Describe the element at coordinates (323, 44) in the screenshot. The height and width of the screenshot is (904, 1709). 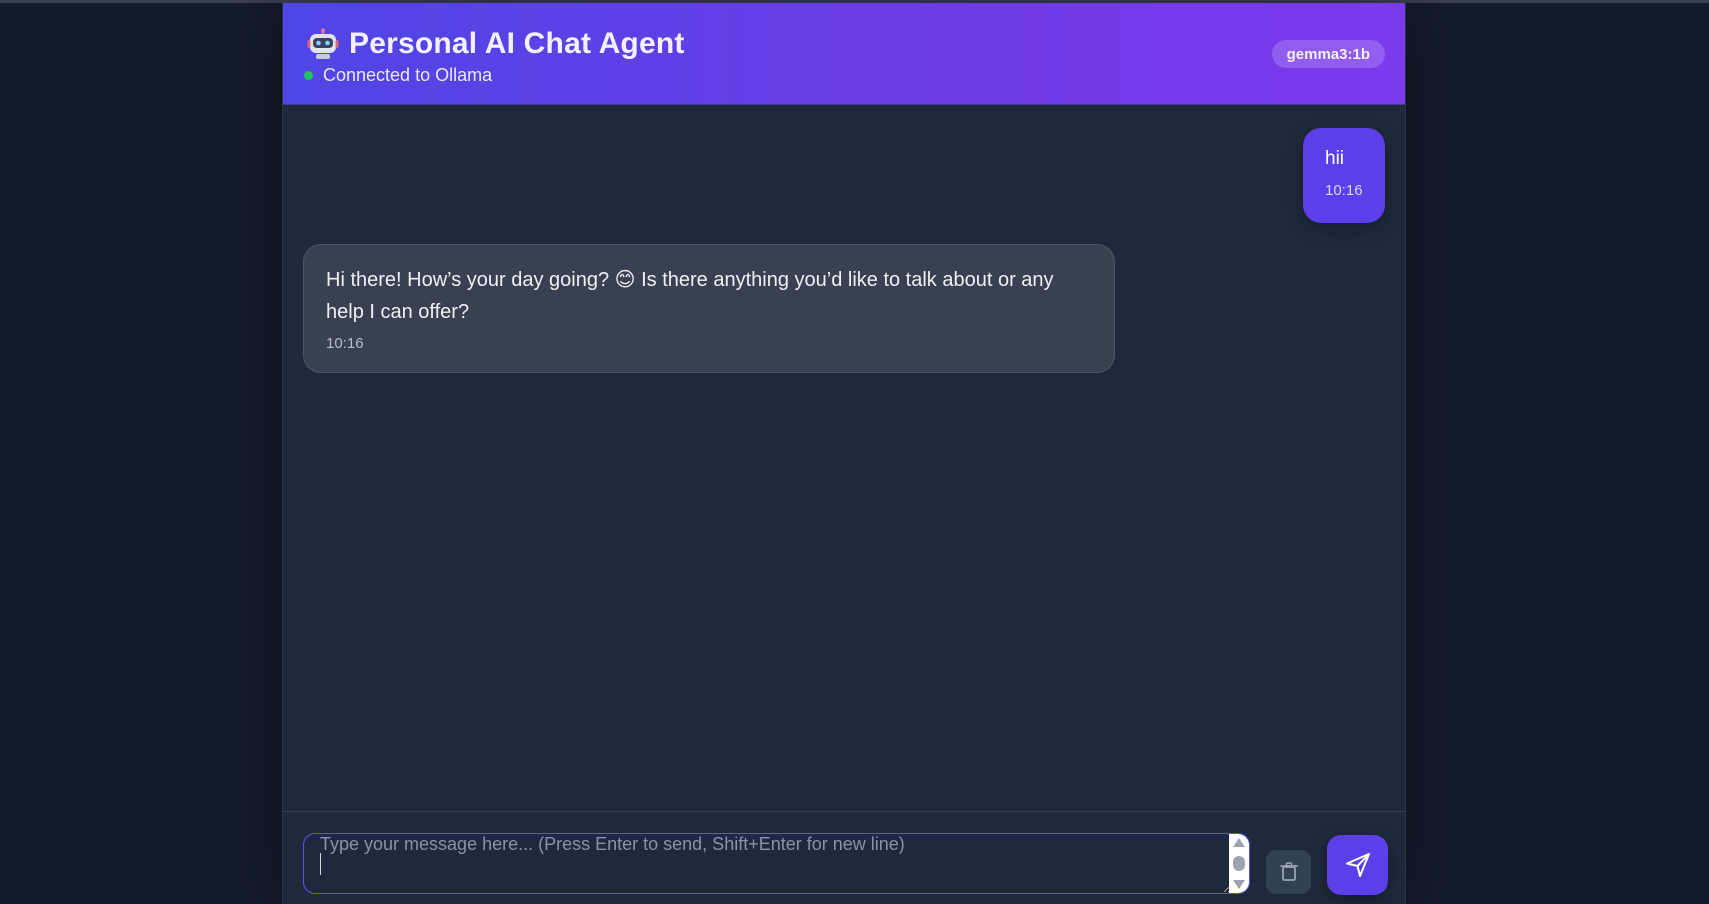
I see `robot-icon` at that location.